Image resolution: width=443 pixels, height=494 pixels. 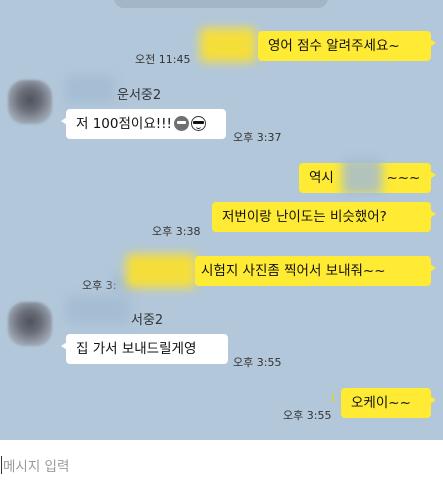 I want to click on date-divider-pill, so click(x=221, y=4).